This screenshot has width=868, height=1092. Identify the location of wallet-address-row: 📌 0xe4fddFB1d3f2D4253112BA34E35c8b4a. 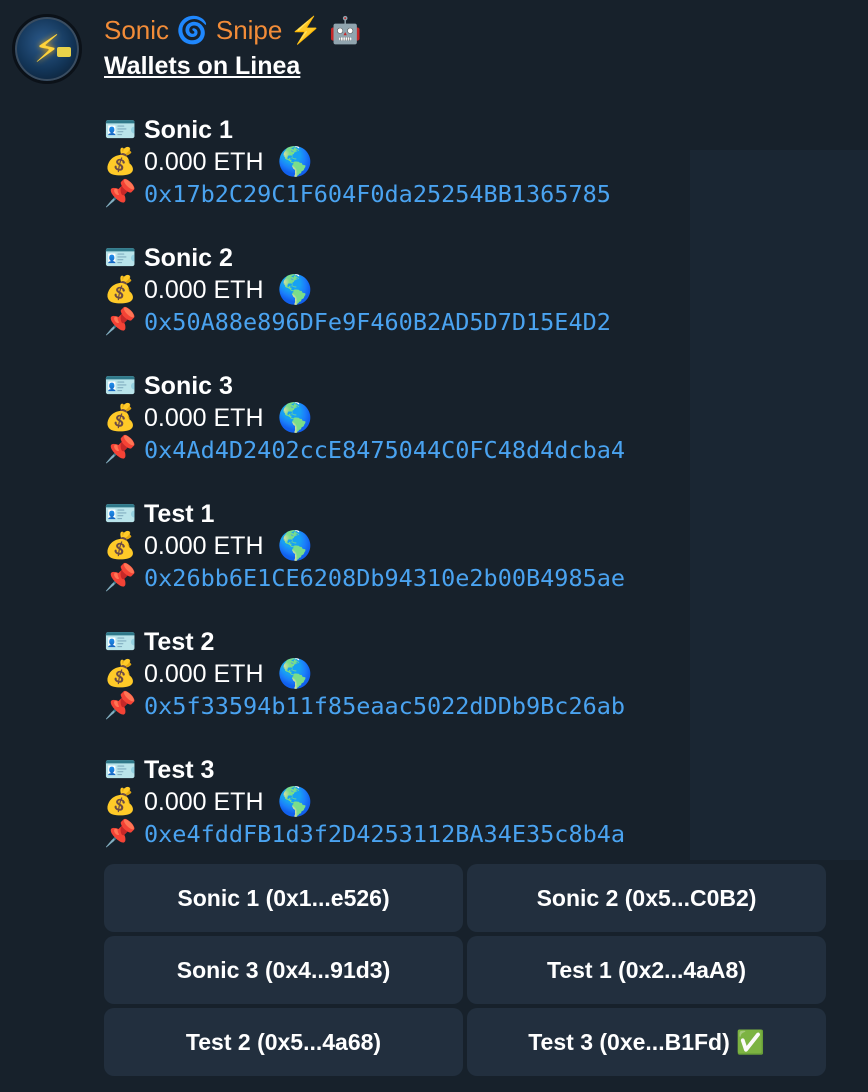
(404, 834).